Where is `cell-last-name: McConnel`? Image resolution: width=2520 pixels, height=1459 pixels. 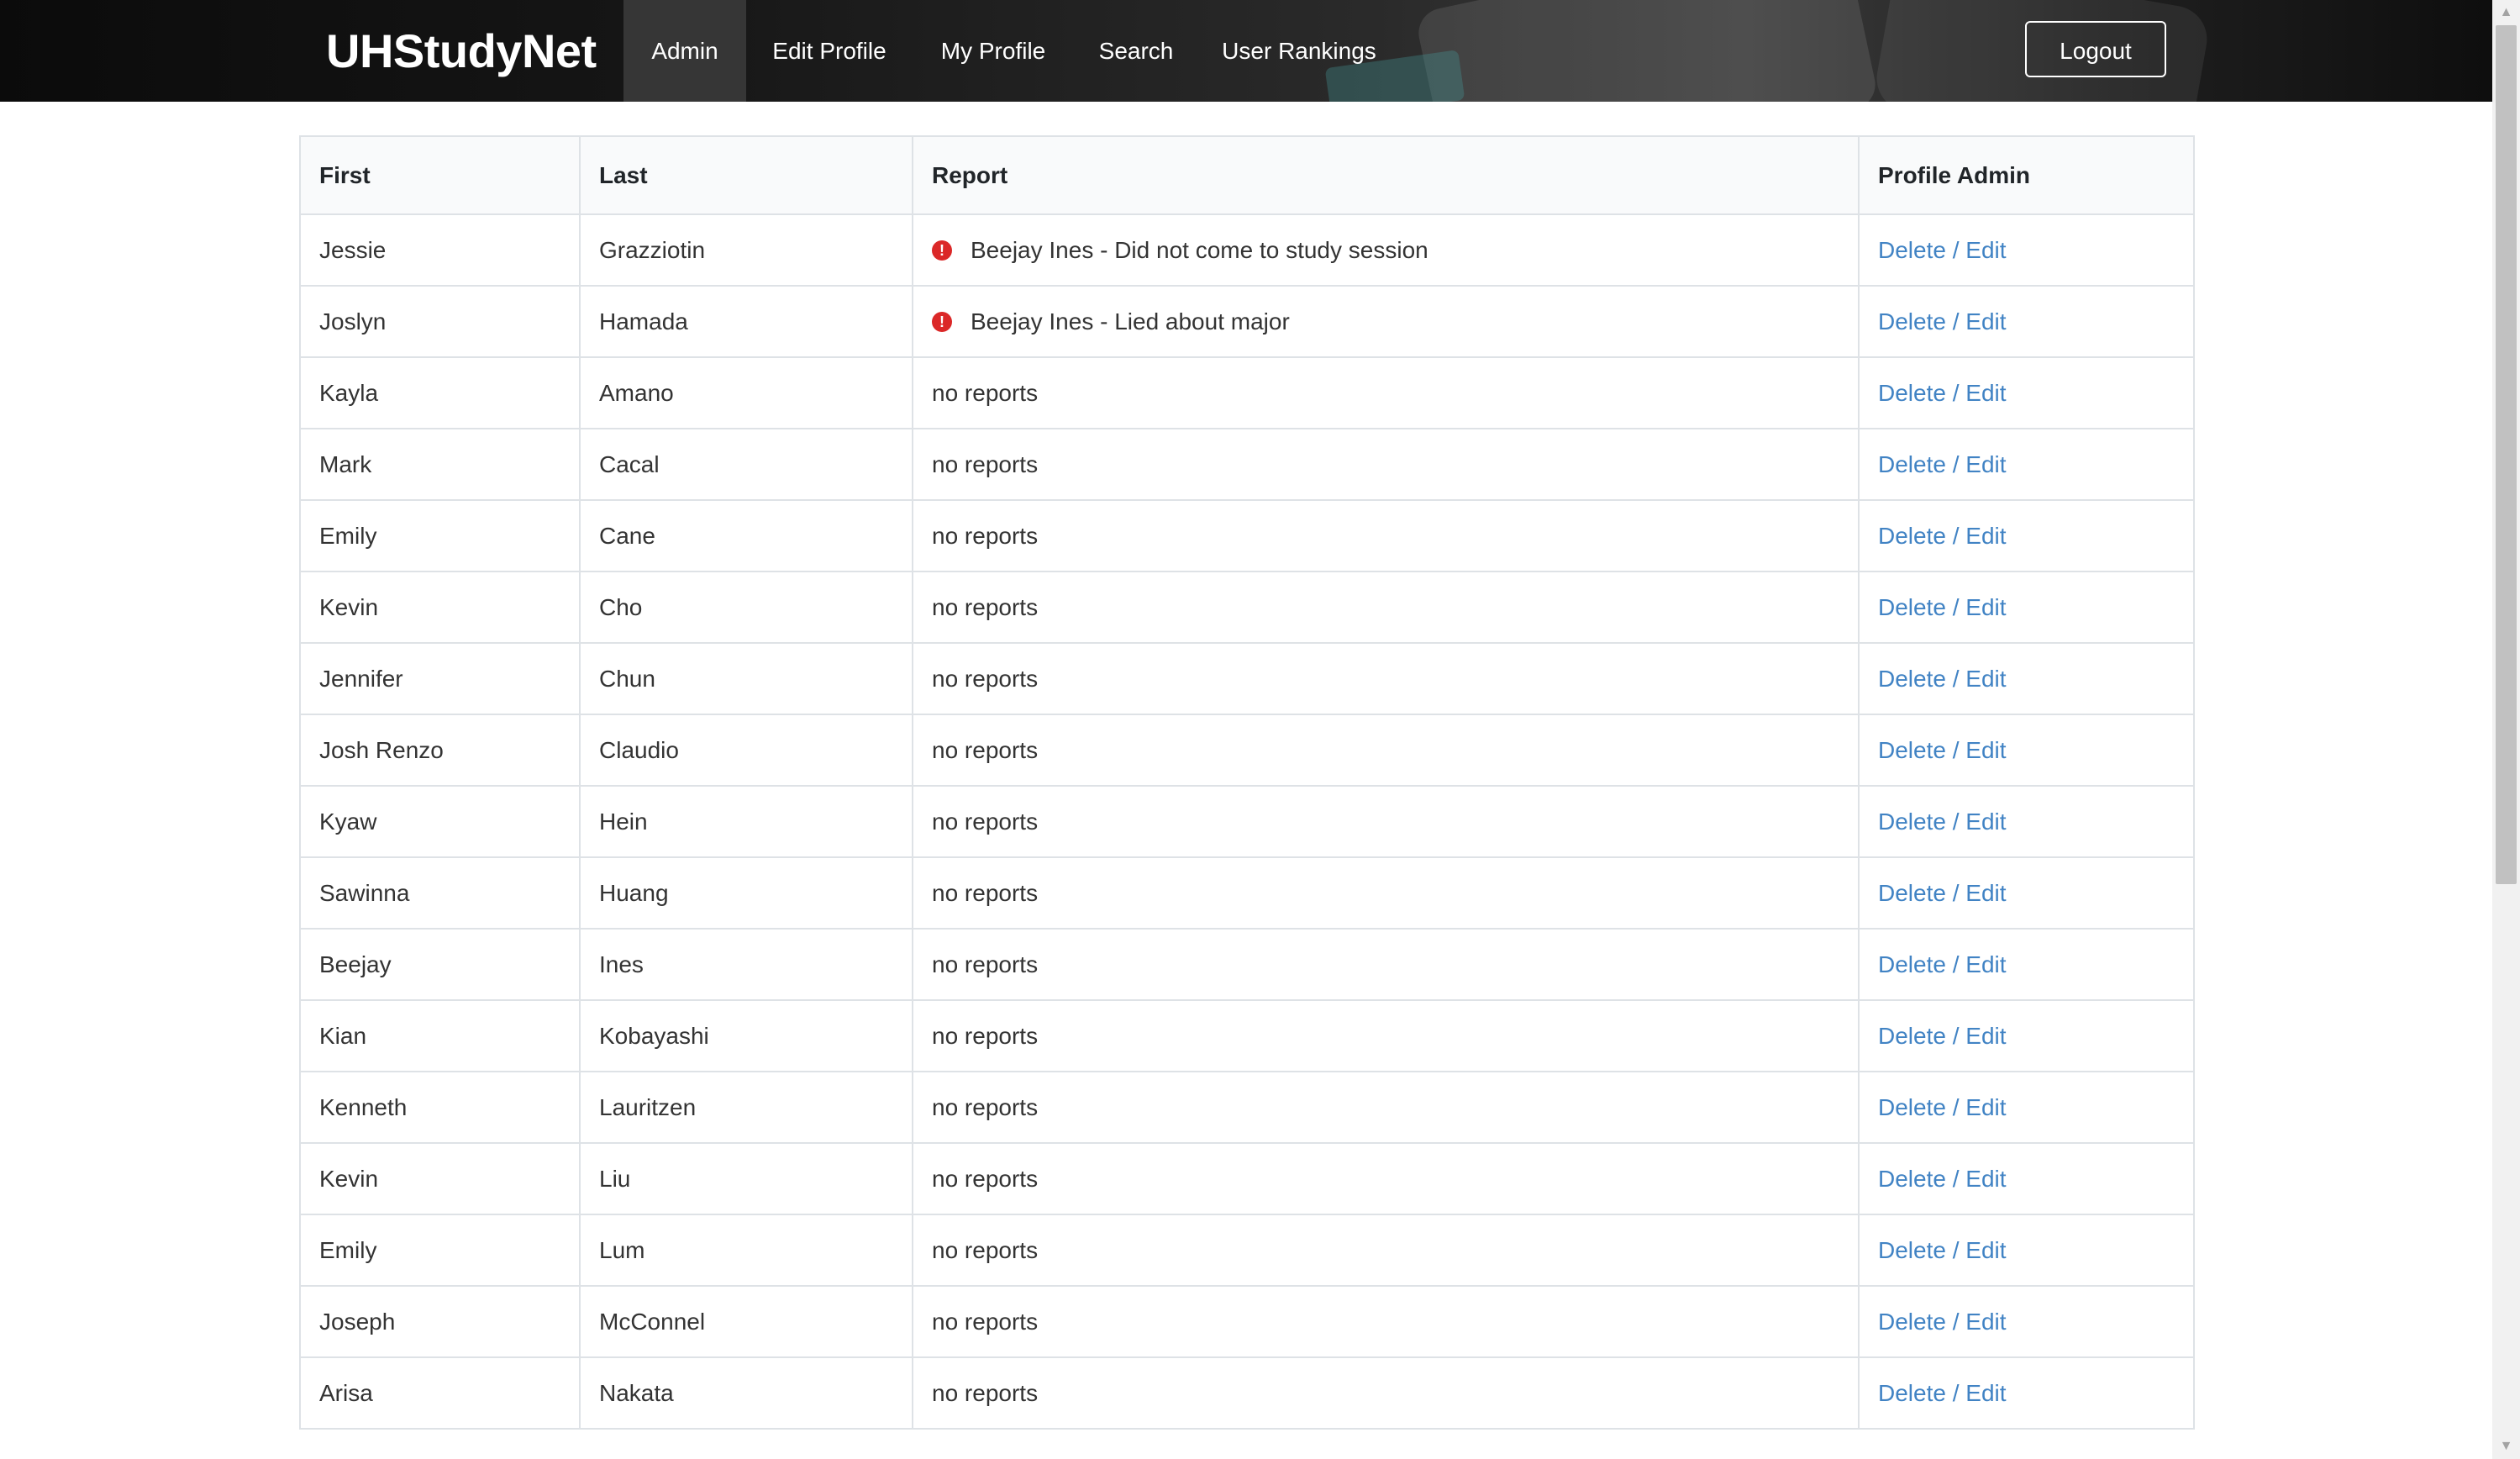 cell-last-name: McConnel is located at coordinates (746, 1321).